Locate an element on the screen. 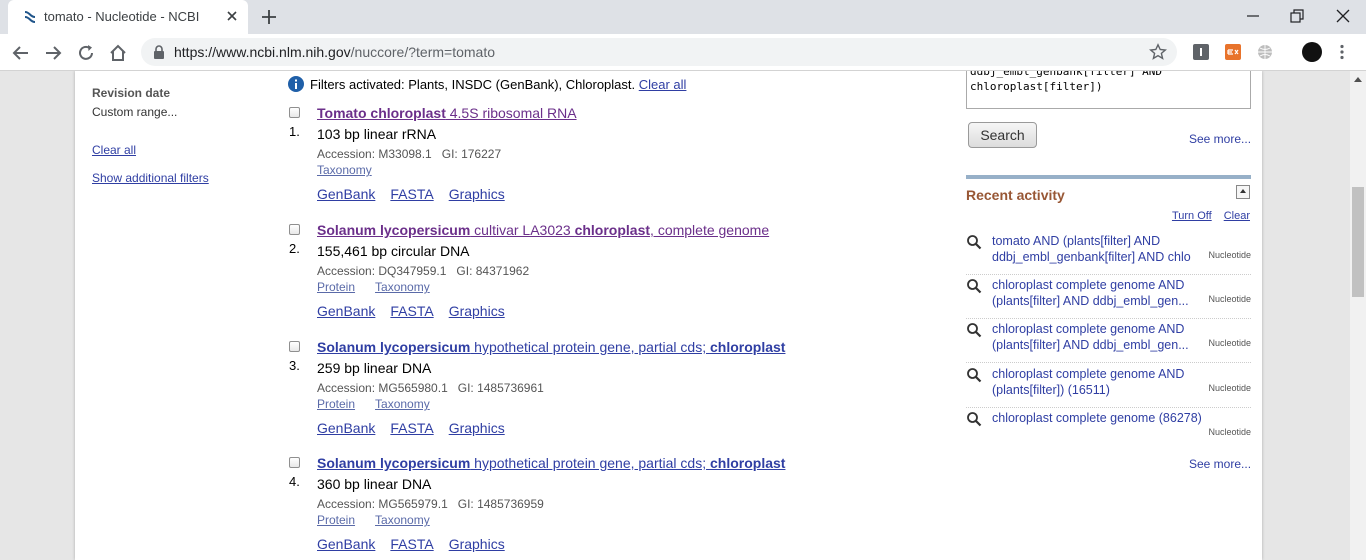  title-rest: 4.5S ribosomal RNA is located at coordinates (511, 113).